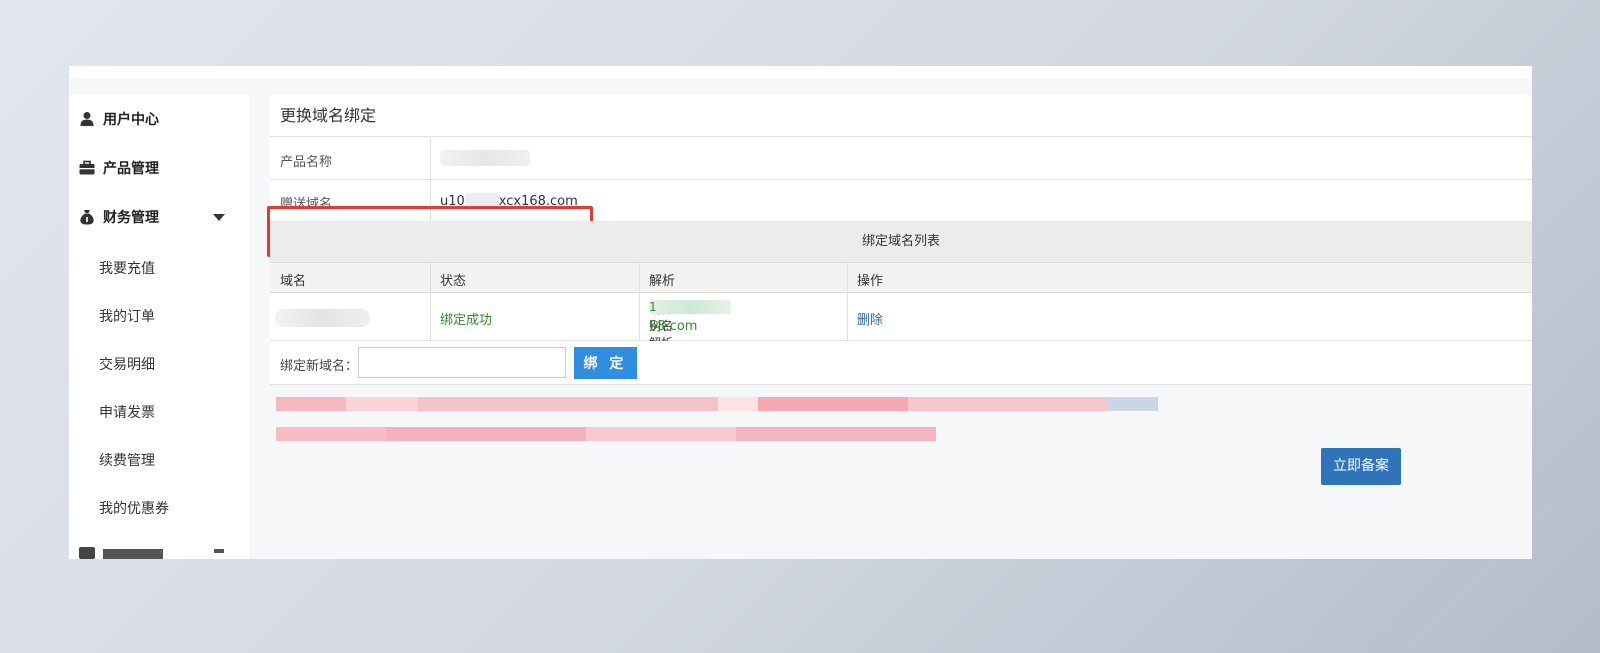 The image size is (1600, 653). Describe the element at coordinates (466, 320) in the screenshot. I see `status-text: 绑定成功` at that location.